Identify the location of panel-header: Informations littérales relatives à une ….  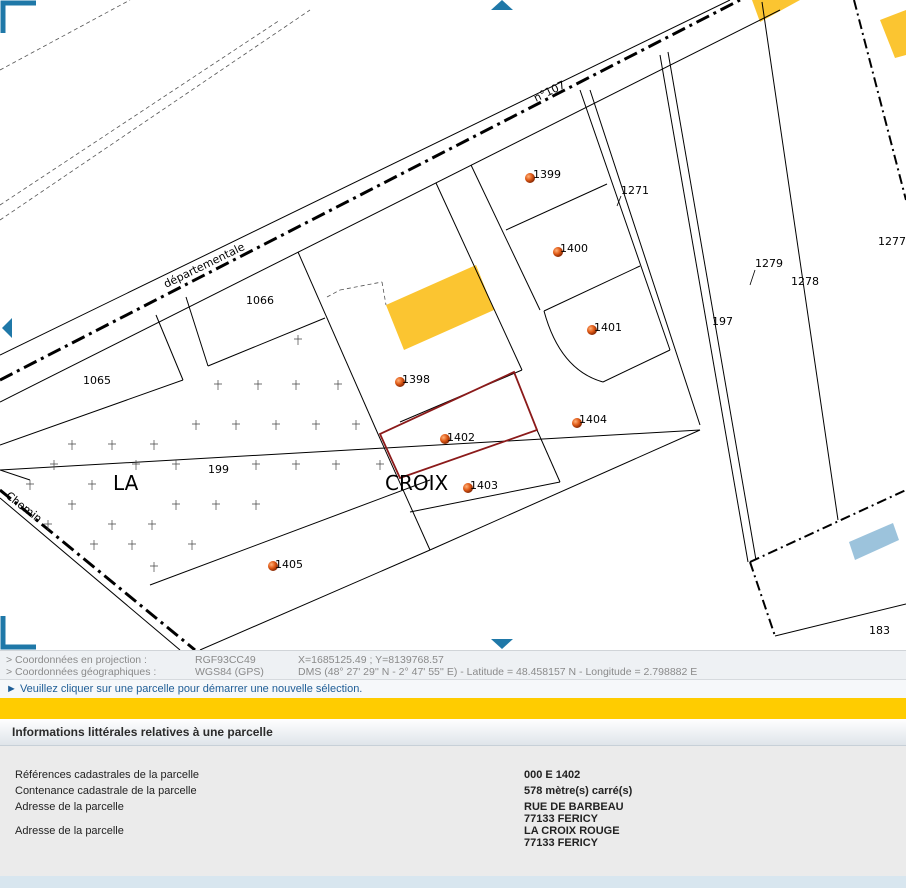
(453, 732).